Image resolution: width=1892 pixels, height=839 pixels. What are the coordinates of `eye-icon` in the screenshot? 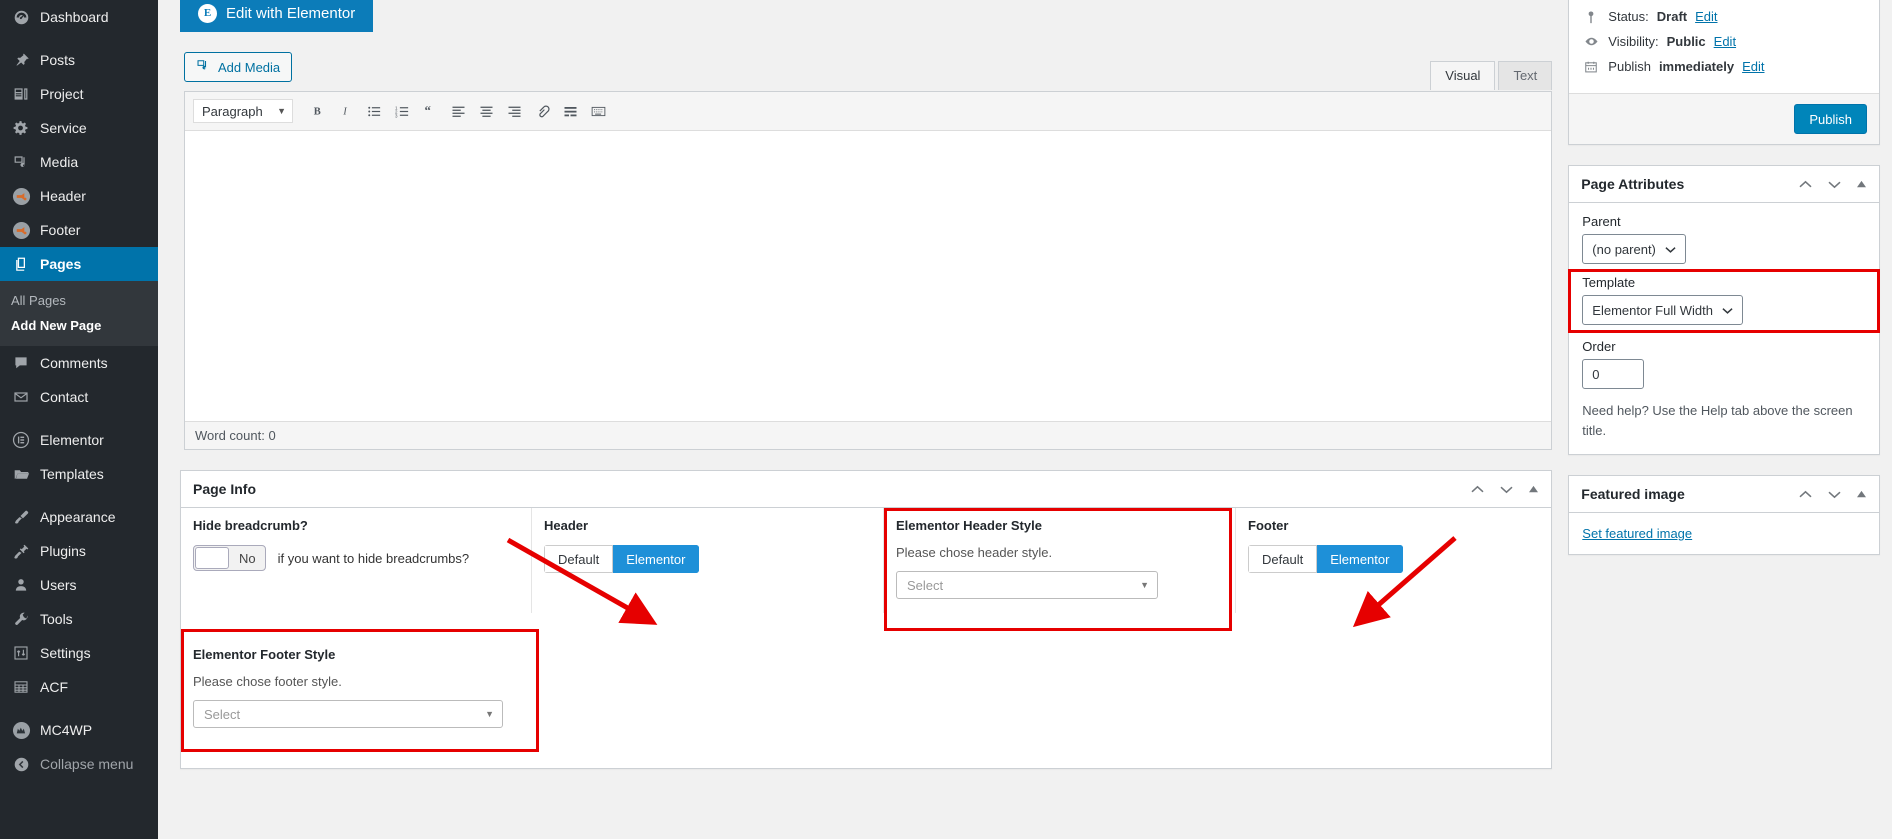 It's located at (1591, 41).